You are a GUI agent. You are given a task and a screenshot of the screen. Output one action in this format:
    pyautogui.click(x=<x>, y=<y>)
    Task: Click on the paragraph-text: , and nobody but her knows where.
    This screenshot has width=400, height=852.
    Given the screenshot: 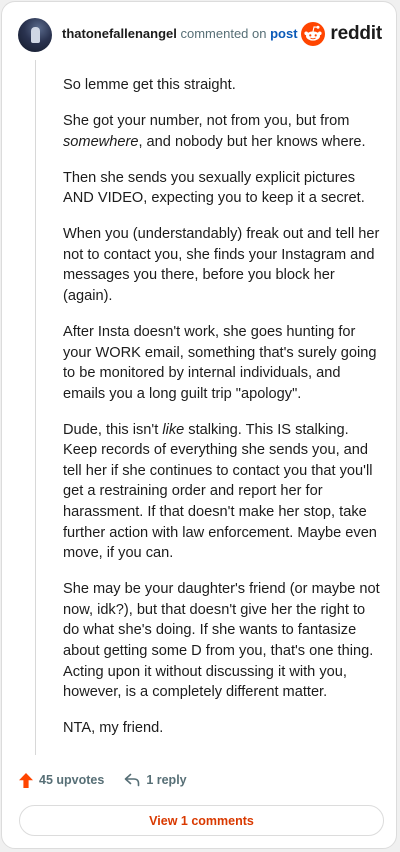 What is the action you would take?
    pyautogui.click(x=252, y=141)
    